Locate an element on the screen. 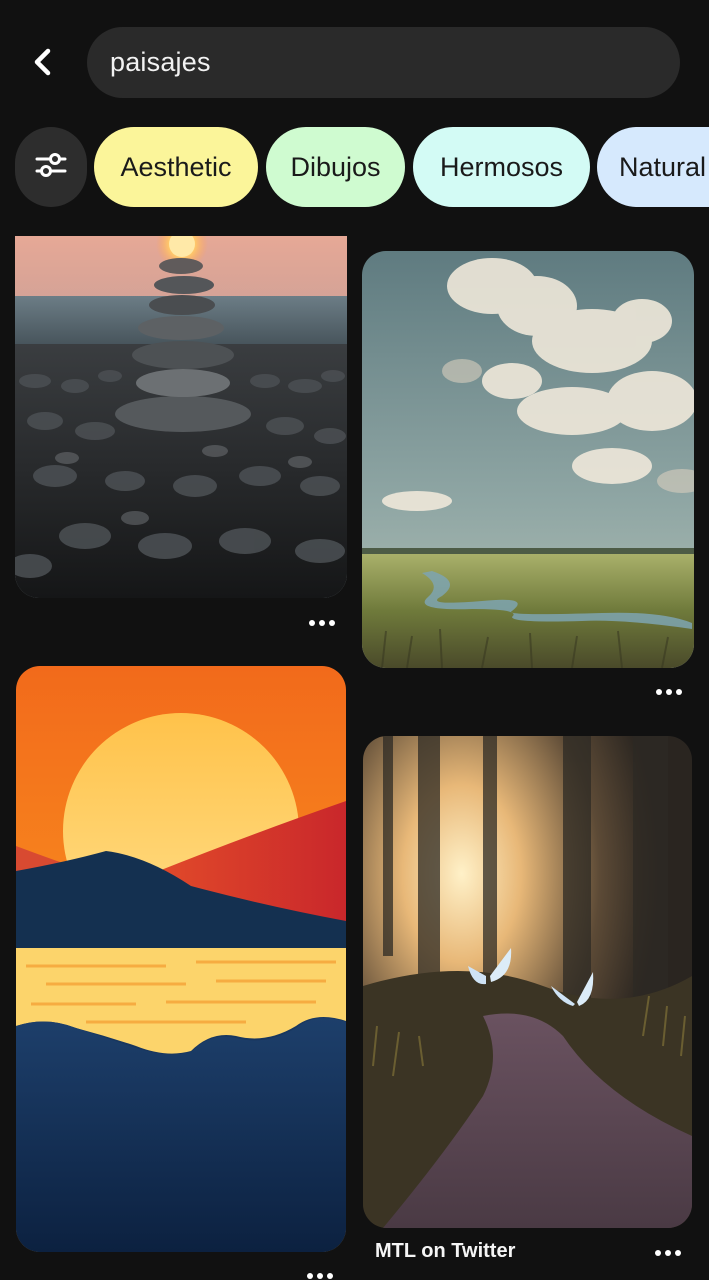  chip-hermosos: Hermosos is located at coordinates (501, 167).